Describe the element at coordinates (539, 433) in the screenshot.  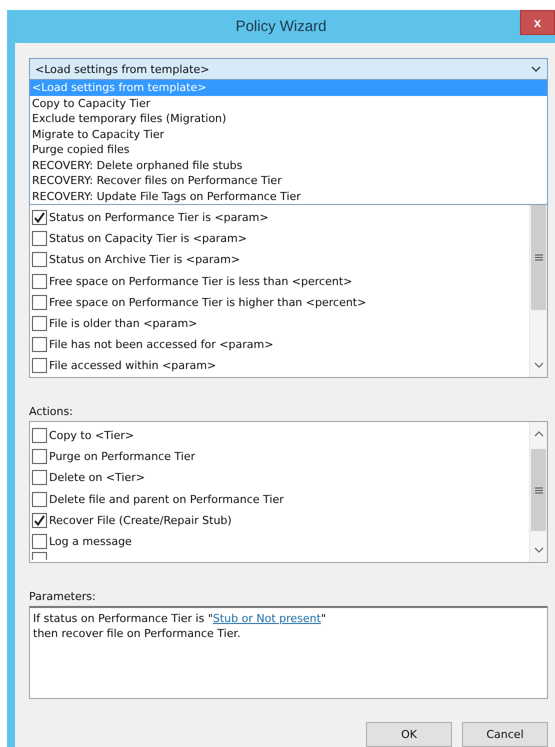
I see `chevron-up-icon` at that location.